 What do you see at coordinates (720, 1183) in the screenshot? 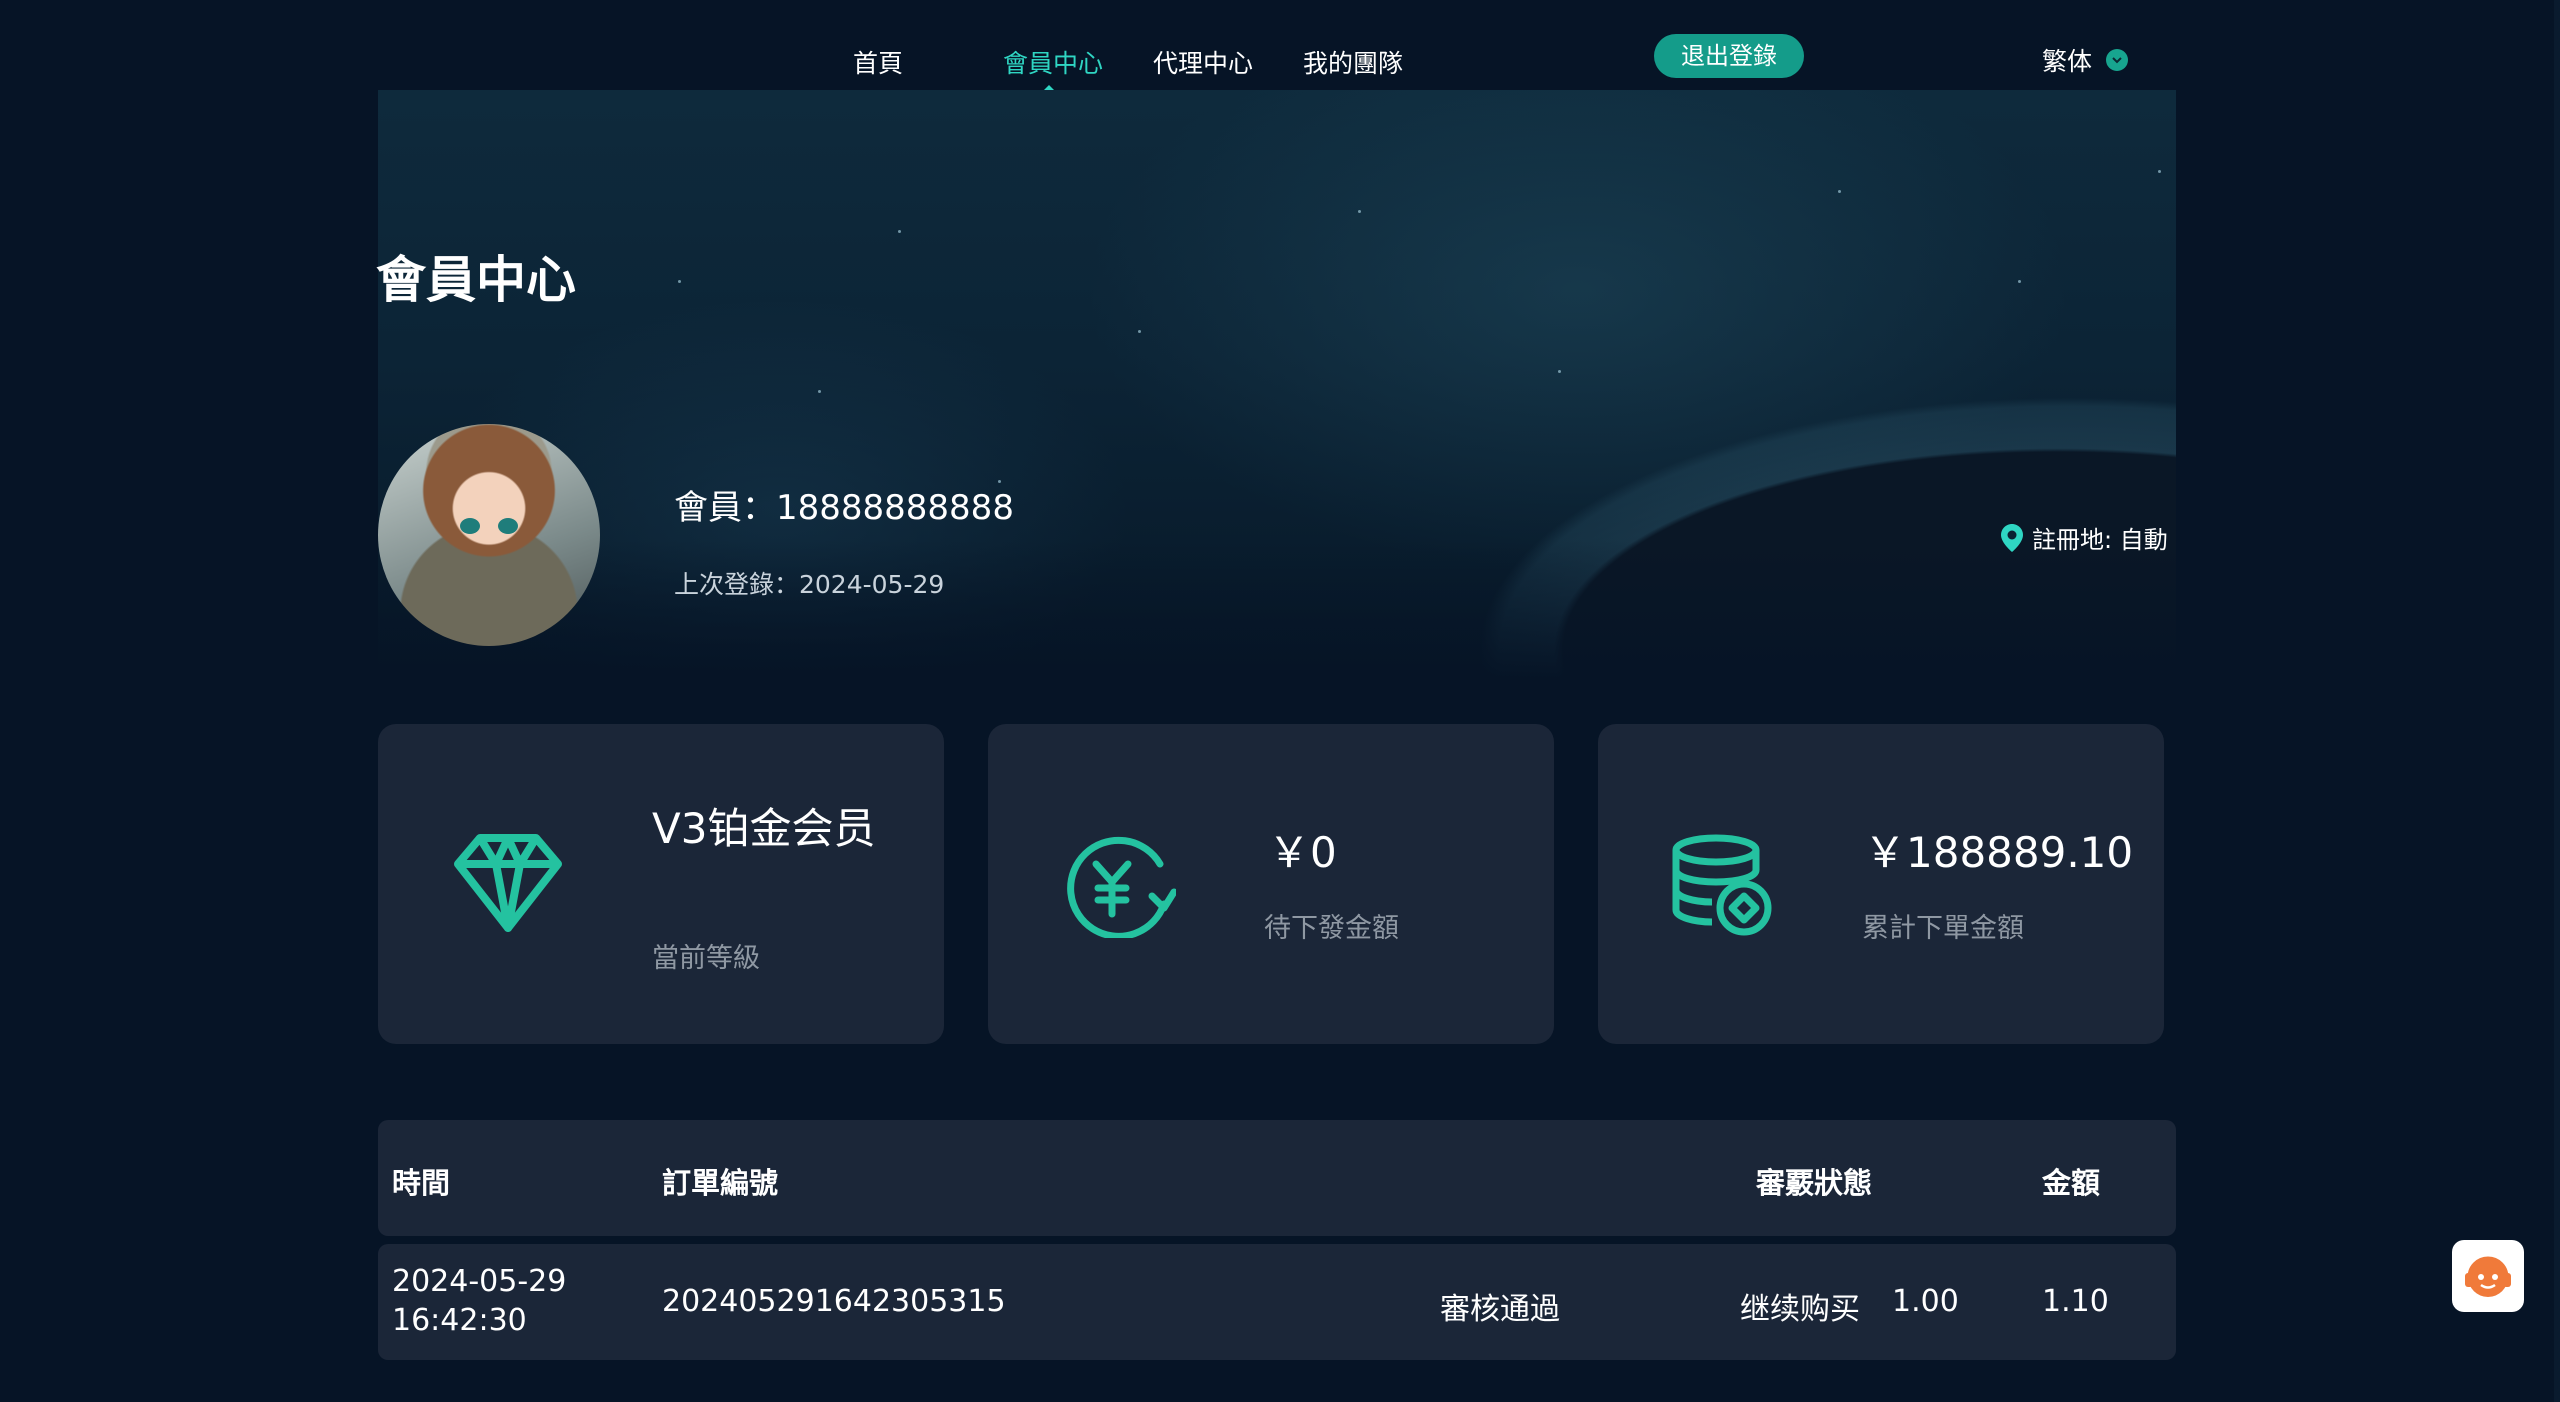
I see `column-header-order-no: 訂單編號` at bounding box center [720, 1183].